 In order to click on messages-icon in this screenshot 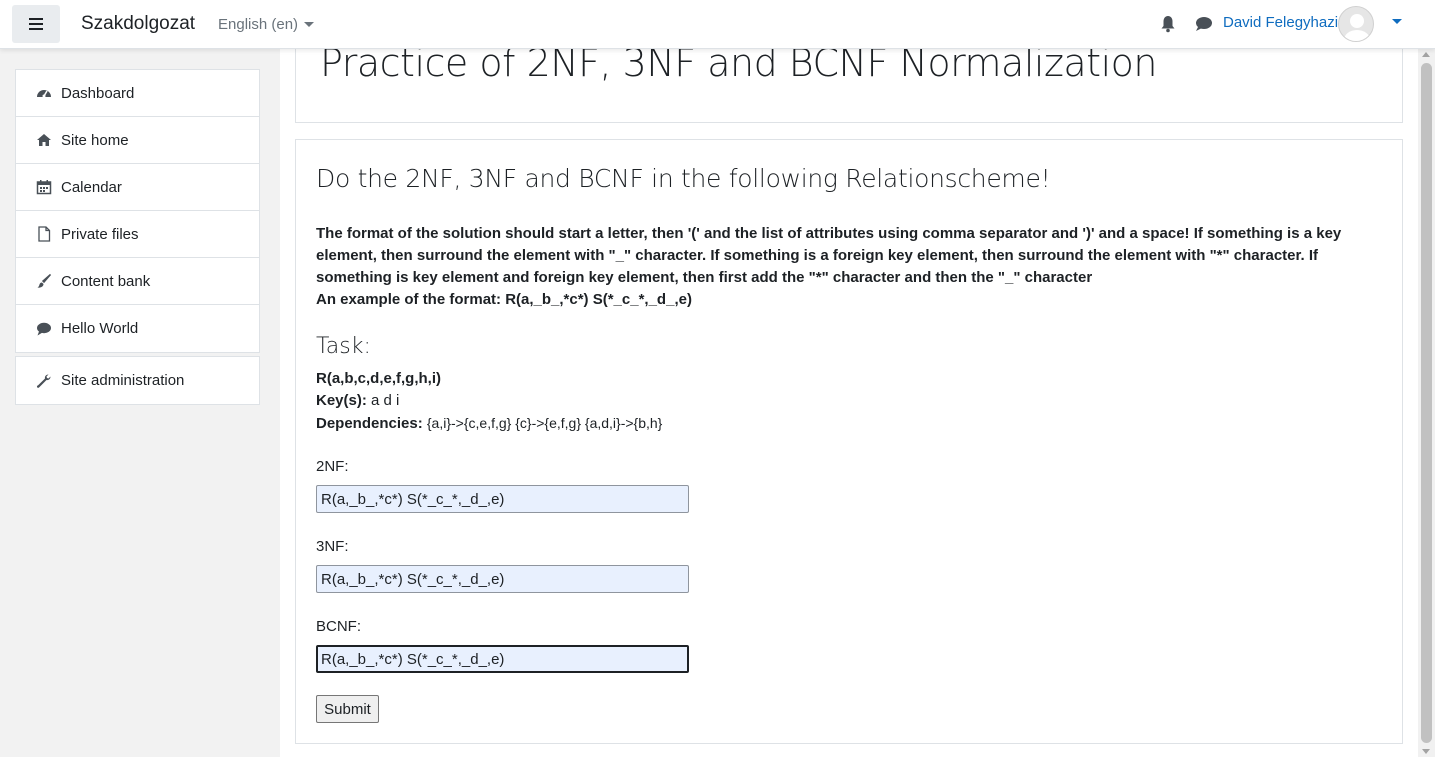, I will do `click(1204, 24)`.